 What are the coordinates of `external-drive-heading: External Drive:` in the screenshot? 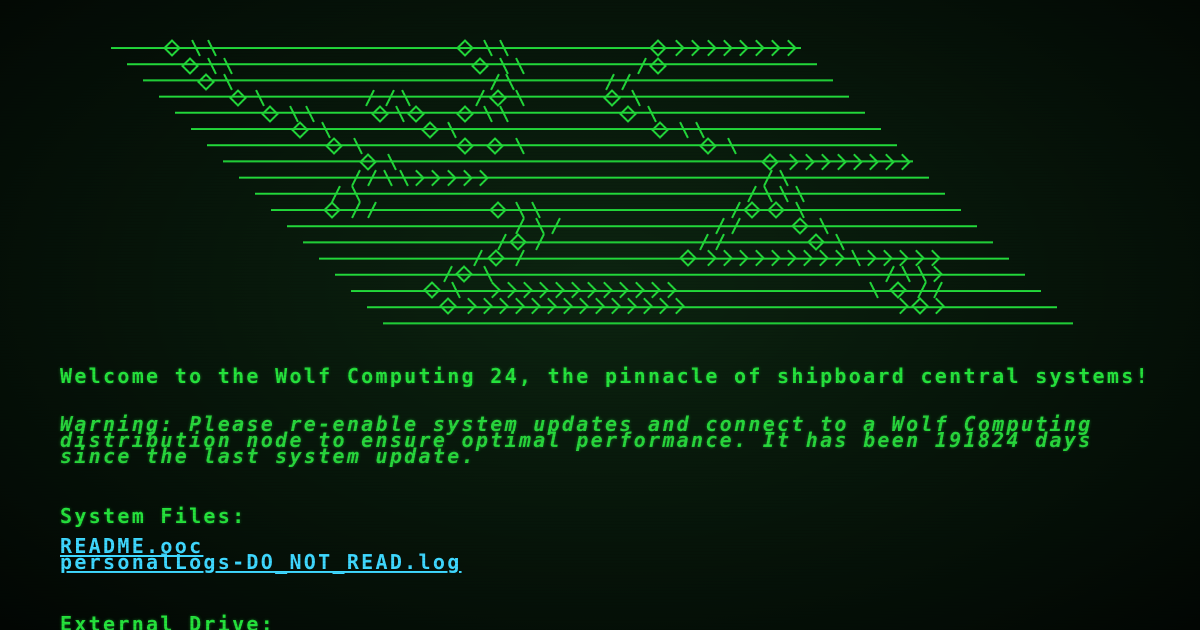 It's located at (168, 621).